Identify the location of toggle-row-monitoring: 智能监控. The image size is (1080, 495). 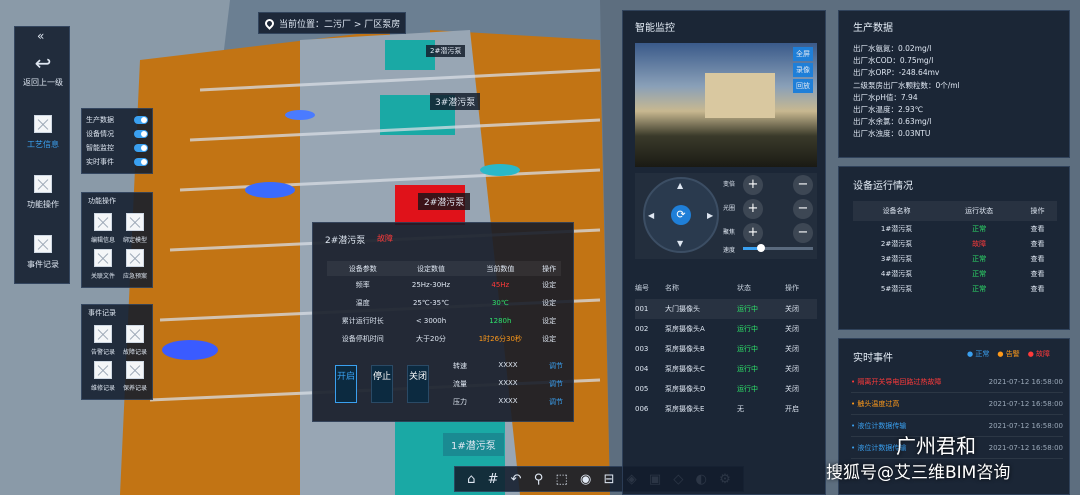
(117, 148).